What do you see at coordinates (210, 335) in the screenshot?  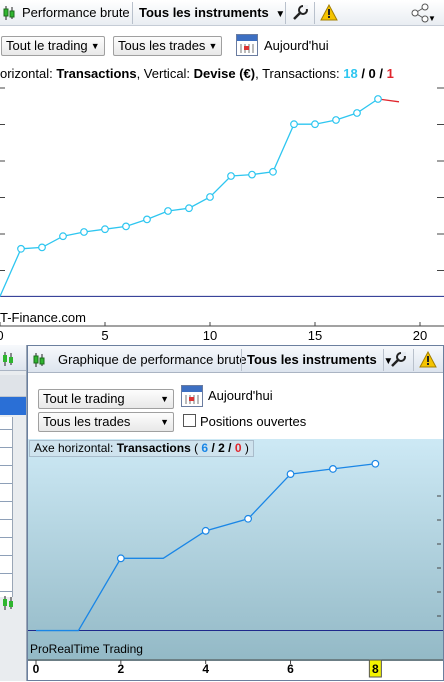 I see `x-tick-label: 10` at bounding box center [210, 335].